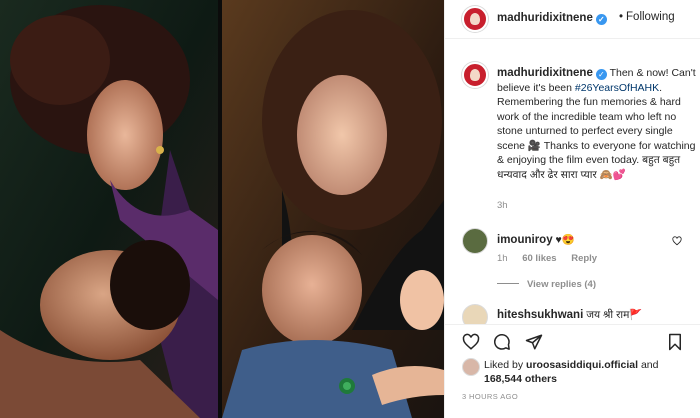 Image resolution: width=700 pixels, height=418 pixels. I want to click on caption-username: madhuridixitnene, so click(545, 73).